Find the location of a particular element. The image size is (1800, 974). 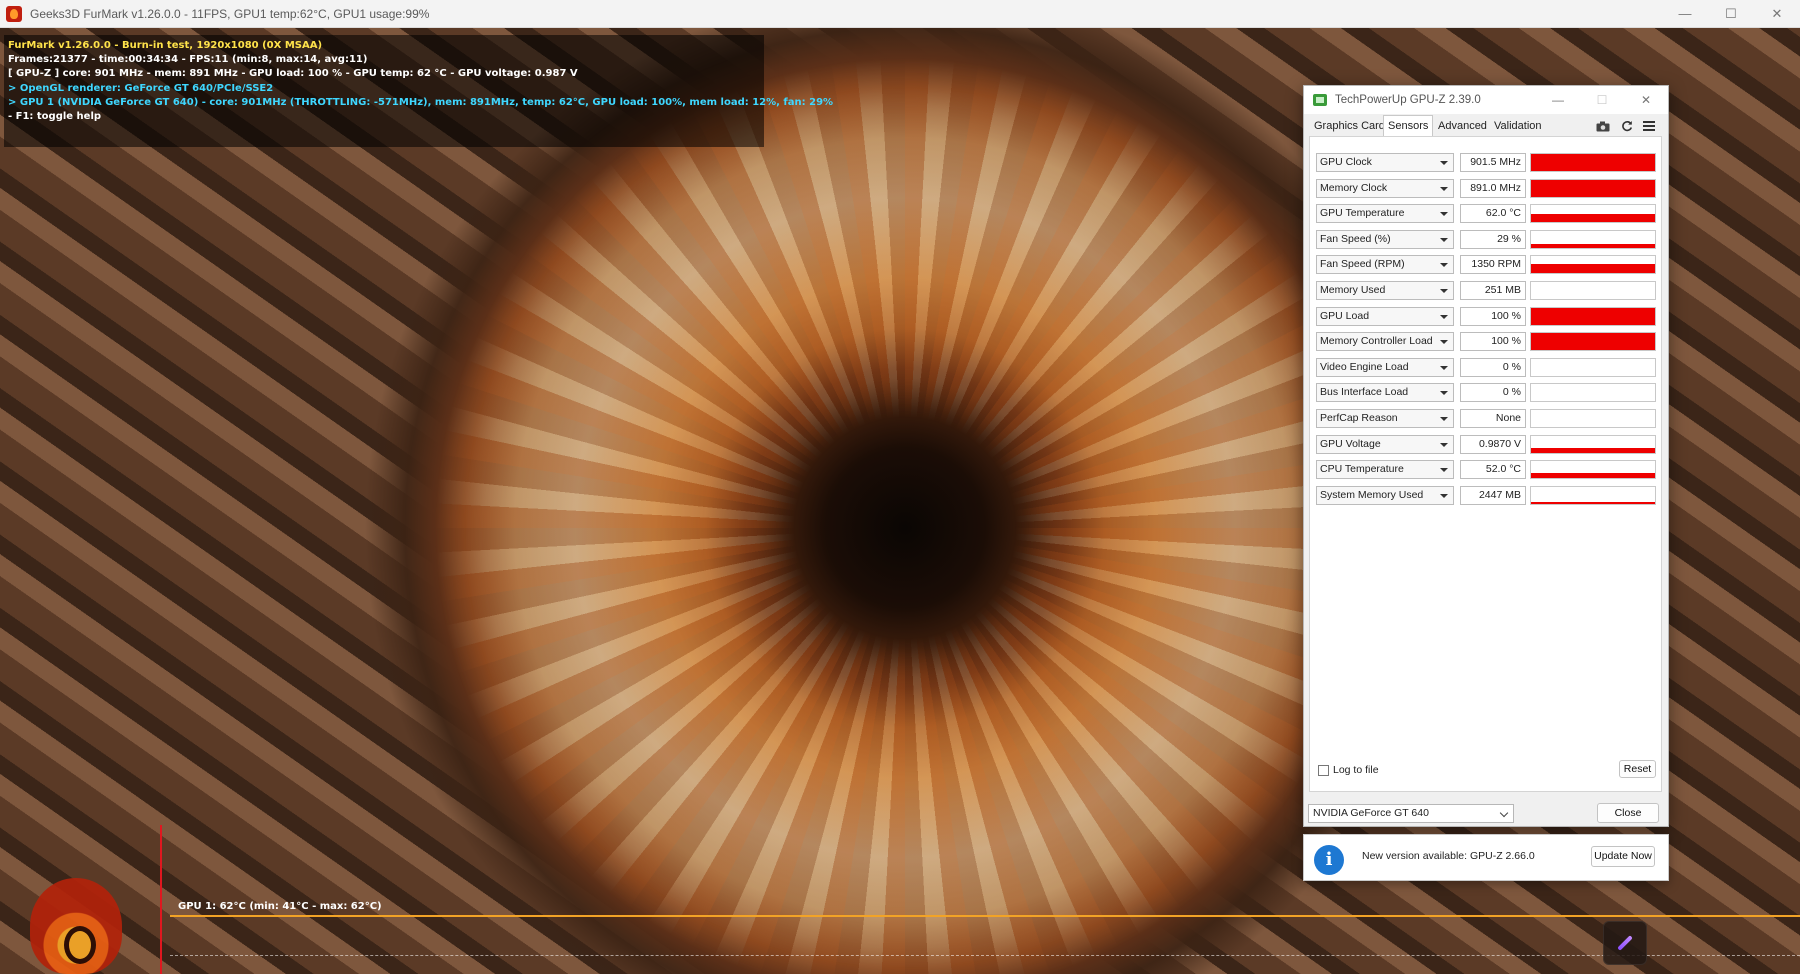

close-button: ✕ is located at coordinates (1777, 13).